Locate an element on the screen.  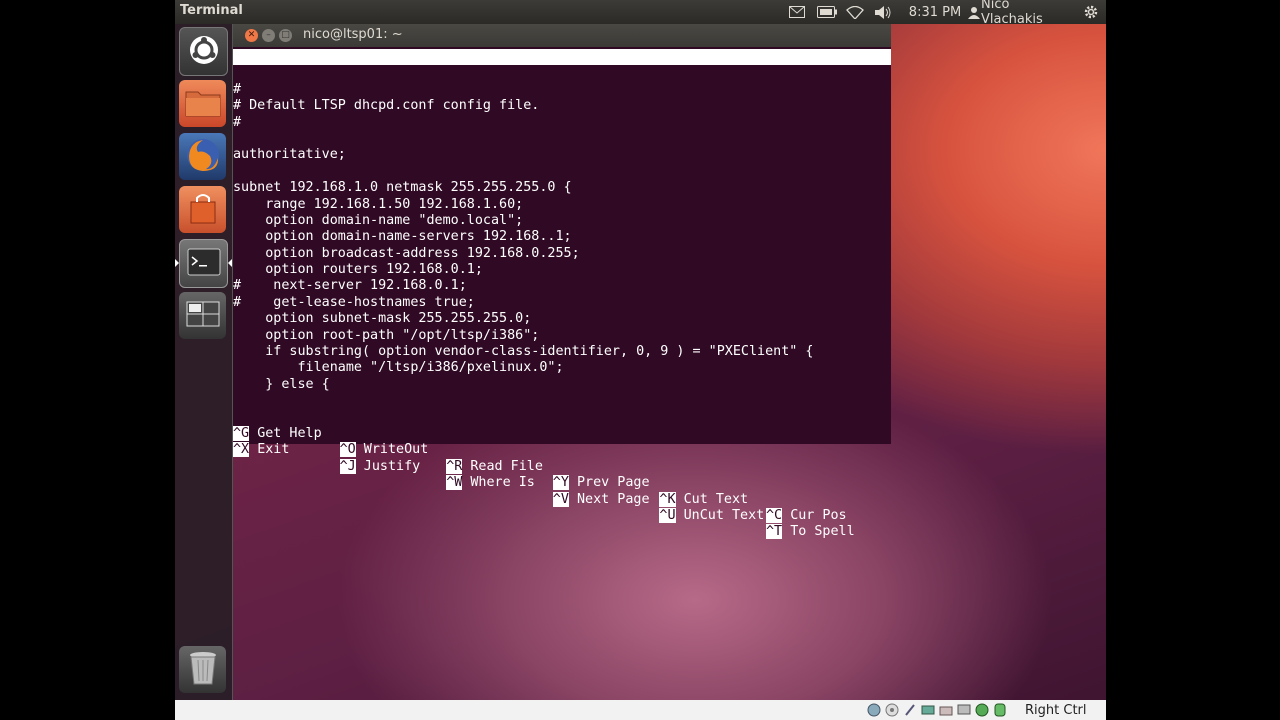
software-center-button is located at coordinates (202, 209).